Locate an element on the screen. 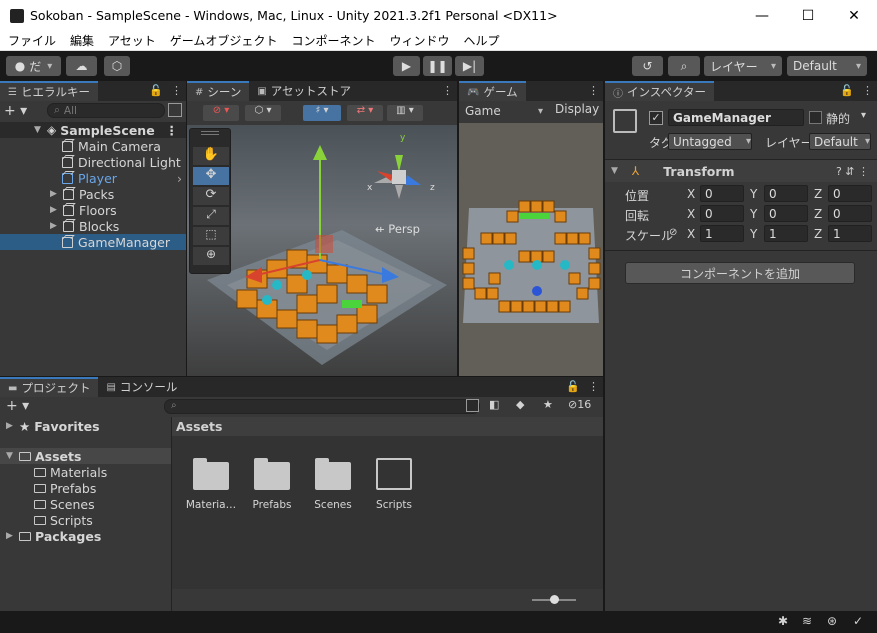 Image resolution: width=877 pixels, height=633 pixels. tab-asset-store: ▣ アセットストア is located at coordinates (304, 91).